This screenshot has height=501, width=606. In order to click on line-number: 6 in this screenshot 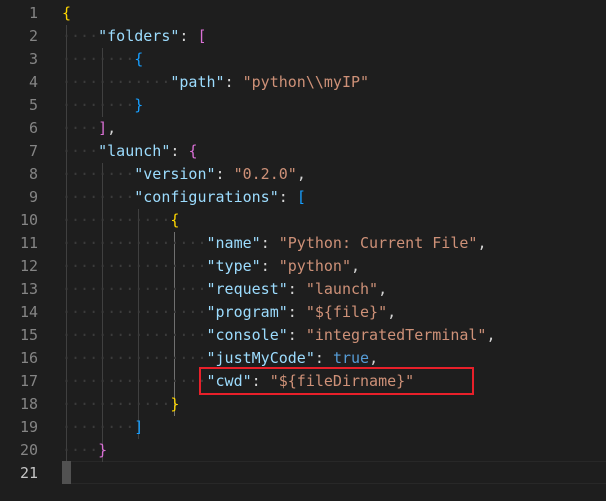, I will do `click(33, 128)`.